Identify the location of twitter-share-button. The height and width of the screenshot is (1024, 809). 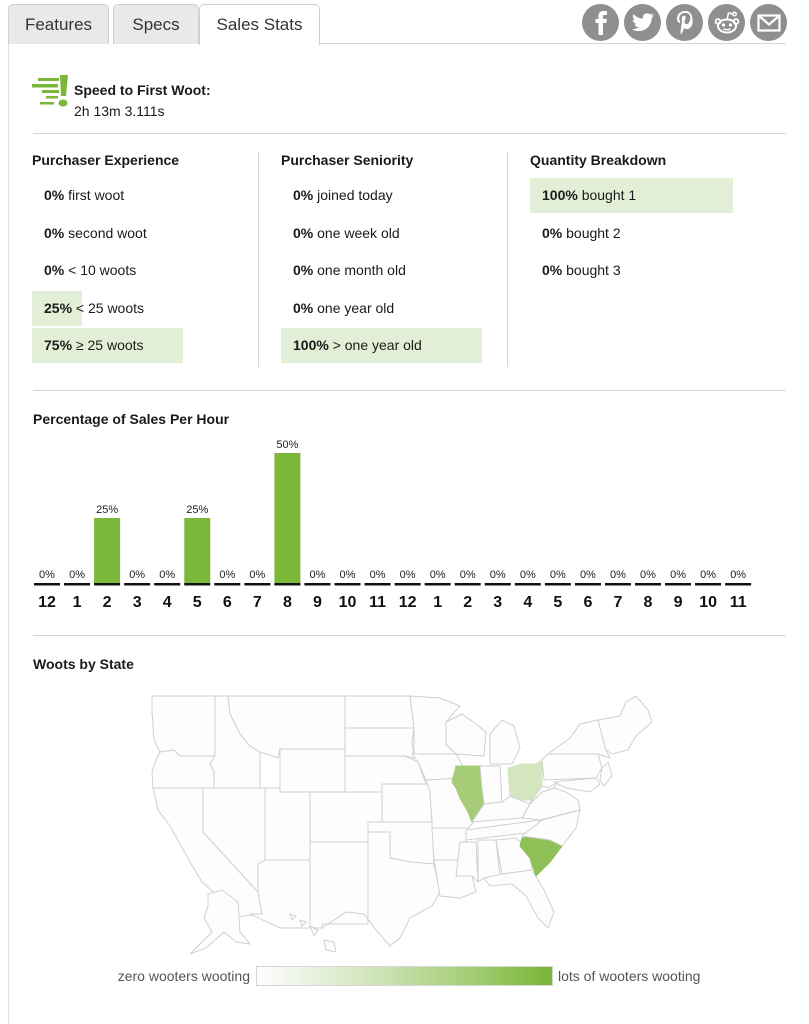
(642, 22).